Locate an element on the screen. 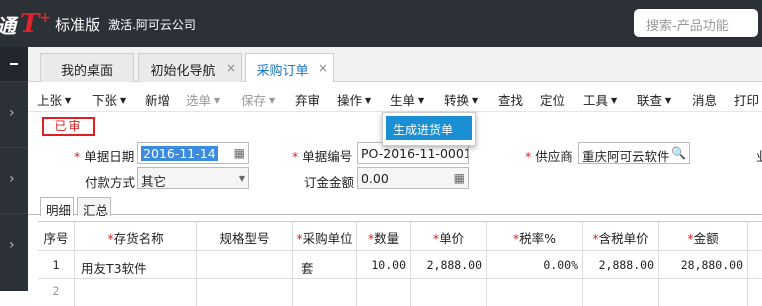  cell-unit: 套 is located at coordinates (325, 264).